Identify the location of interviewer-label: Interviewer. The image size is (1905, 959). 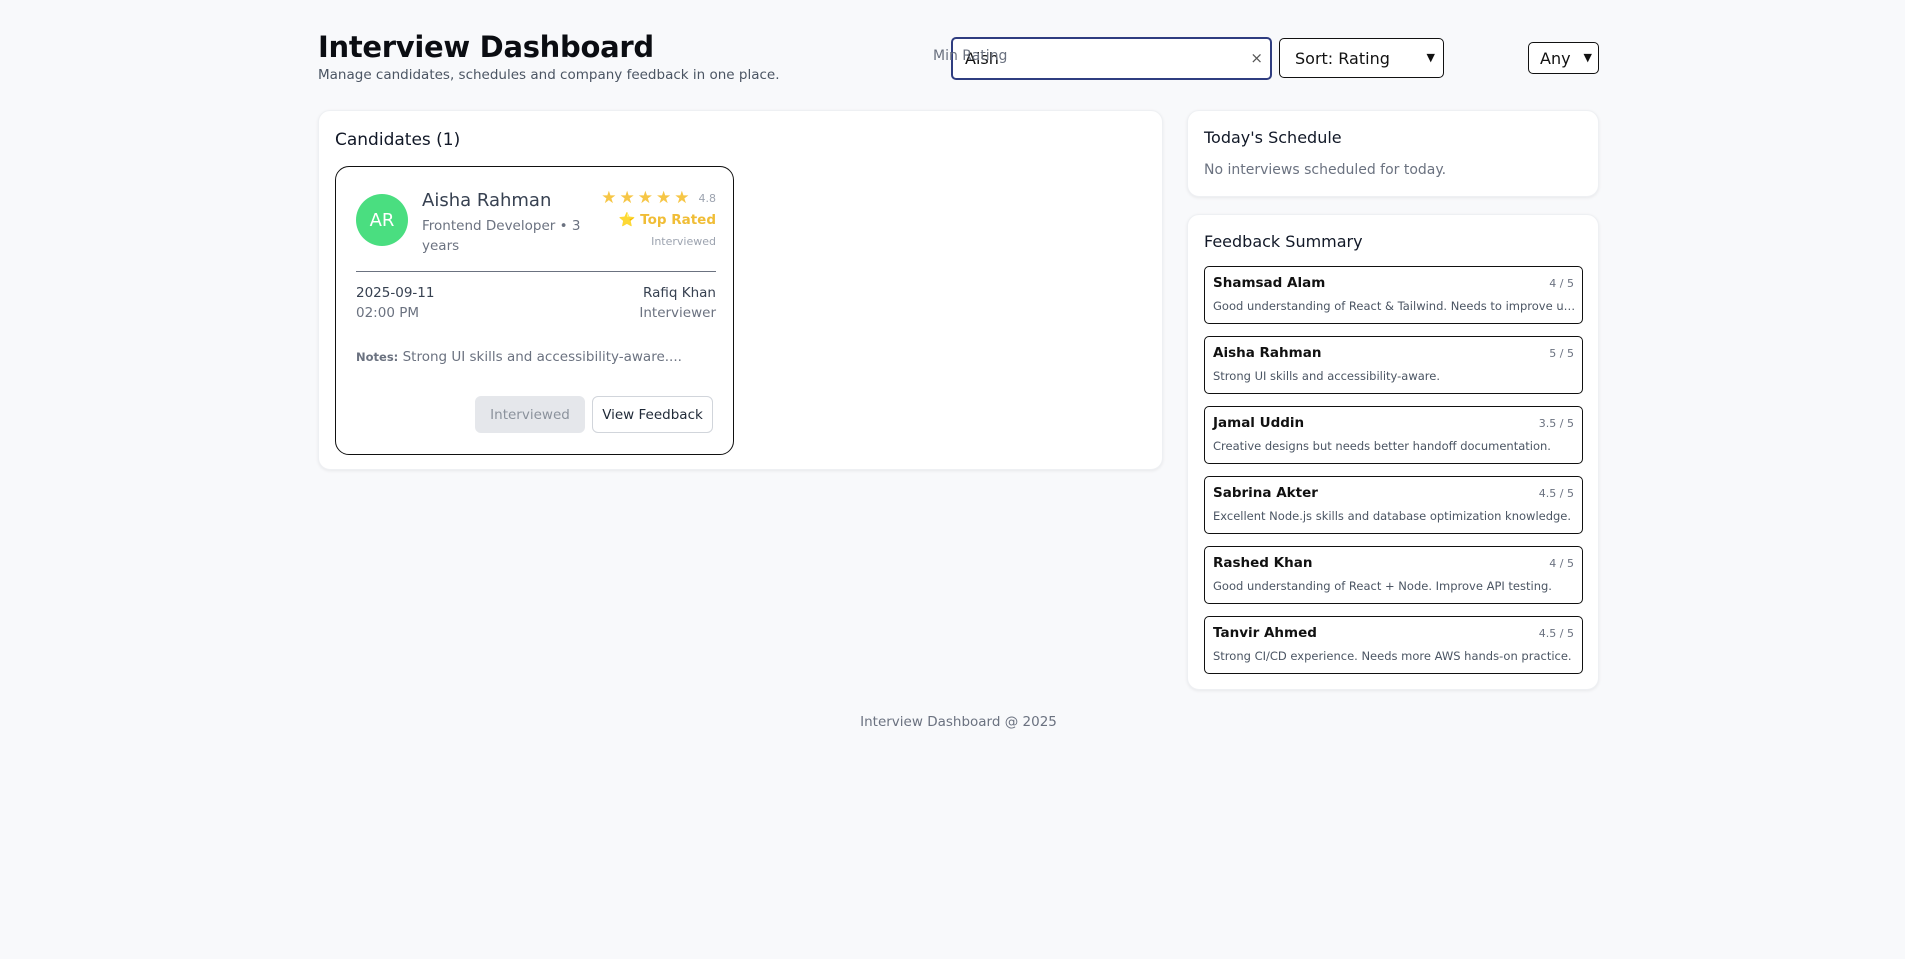
(677, 313).